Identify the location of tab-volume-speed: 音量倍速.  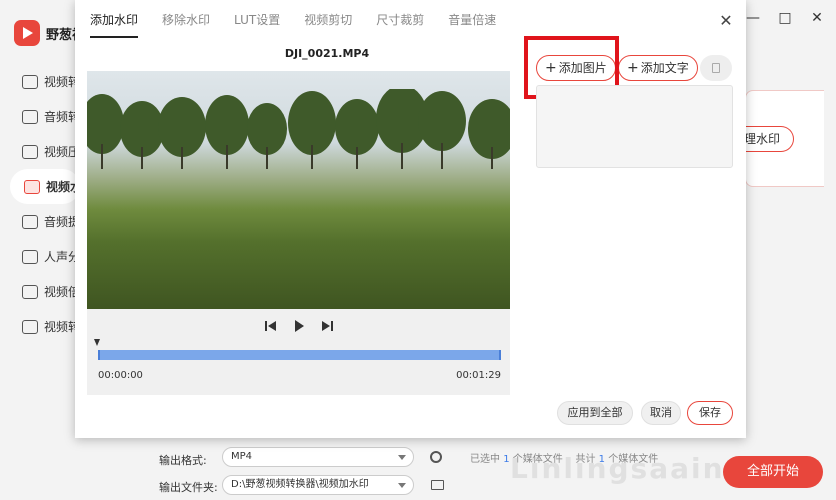
(472, 19).